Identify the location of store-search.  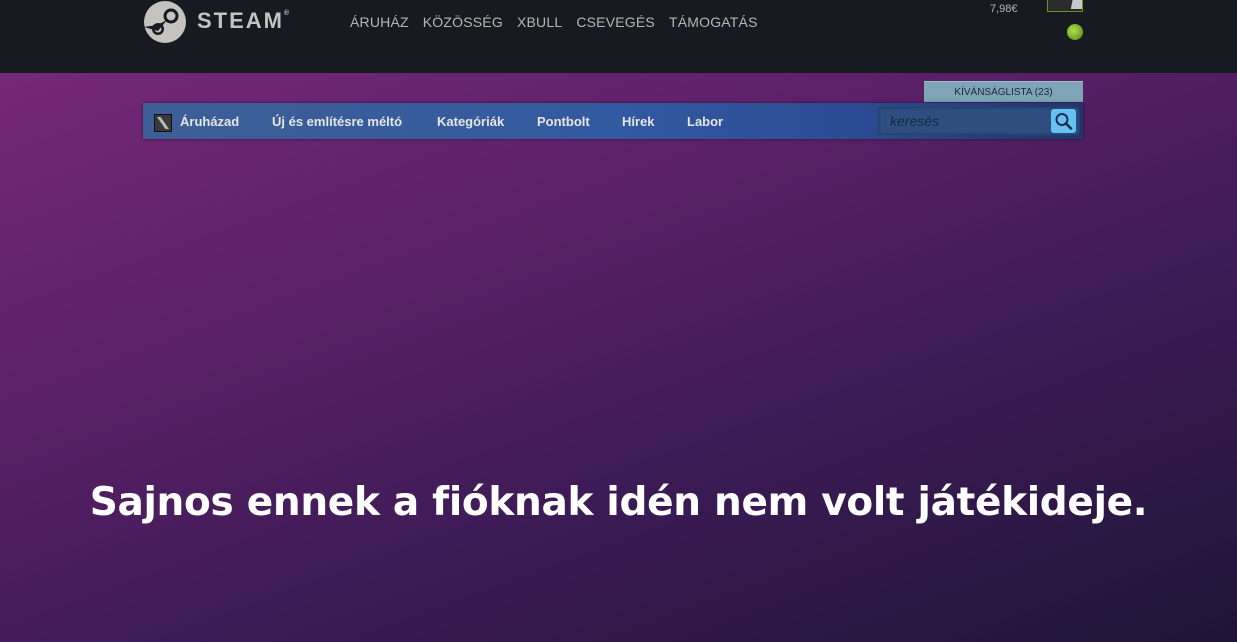
(979, 121).